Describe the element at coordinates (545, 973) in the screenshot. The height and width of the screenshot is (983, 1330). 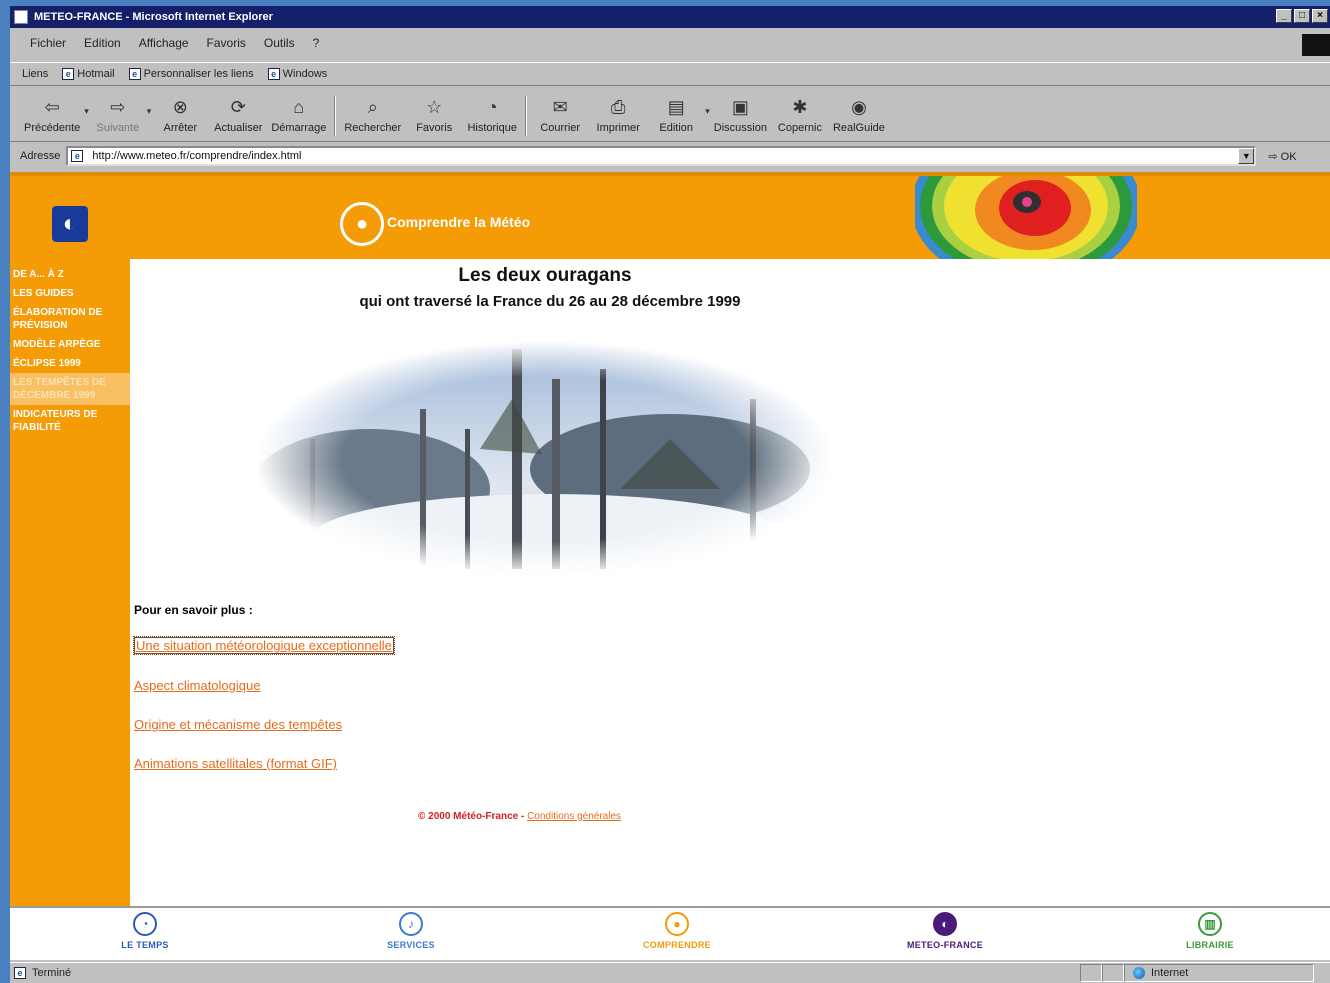
I see `status-main: e Terminé` at that location.